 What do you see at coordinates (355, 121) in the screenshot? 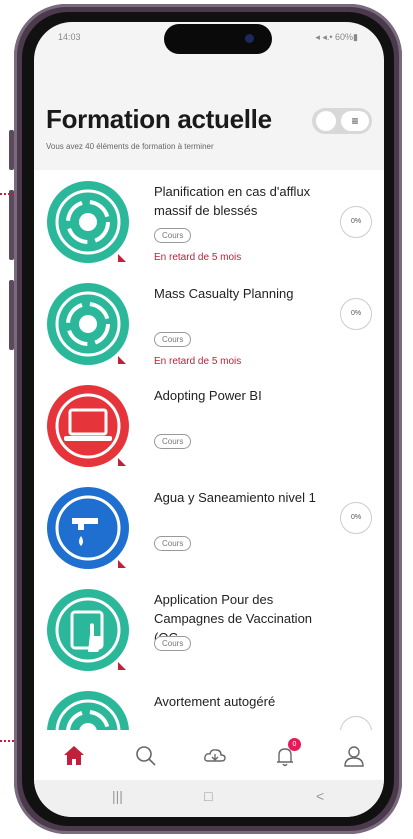
I see `list-icon: ≡` at bounding box center [355, 121].